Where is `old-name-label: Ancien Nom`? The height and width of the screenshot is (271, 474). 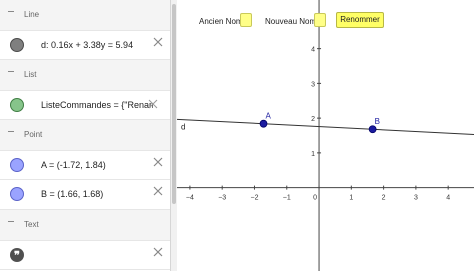 old-name-label: Ancien Nom is located at coordinates (221, 21).